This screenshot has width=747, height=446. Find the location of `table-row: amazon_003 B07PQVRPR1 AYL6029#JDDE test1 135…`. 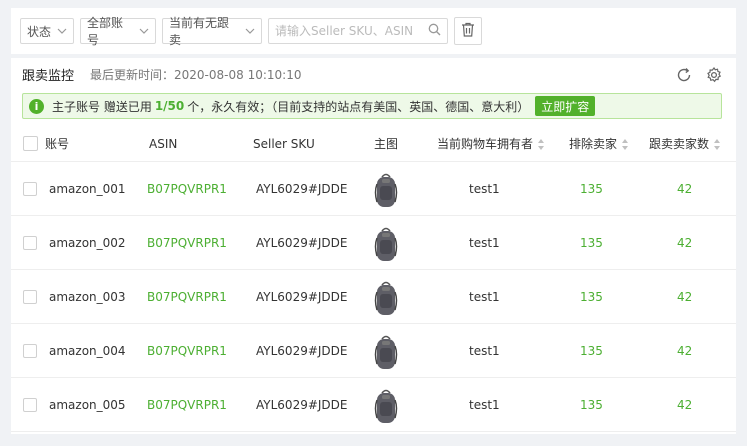

table-row: amazon_003 B07PQVRPR1 AYL6029#JDDE test1 135… is located at coordinates (373, 297).